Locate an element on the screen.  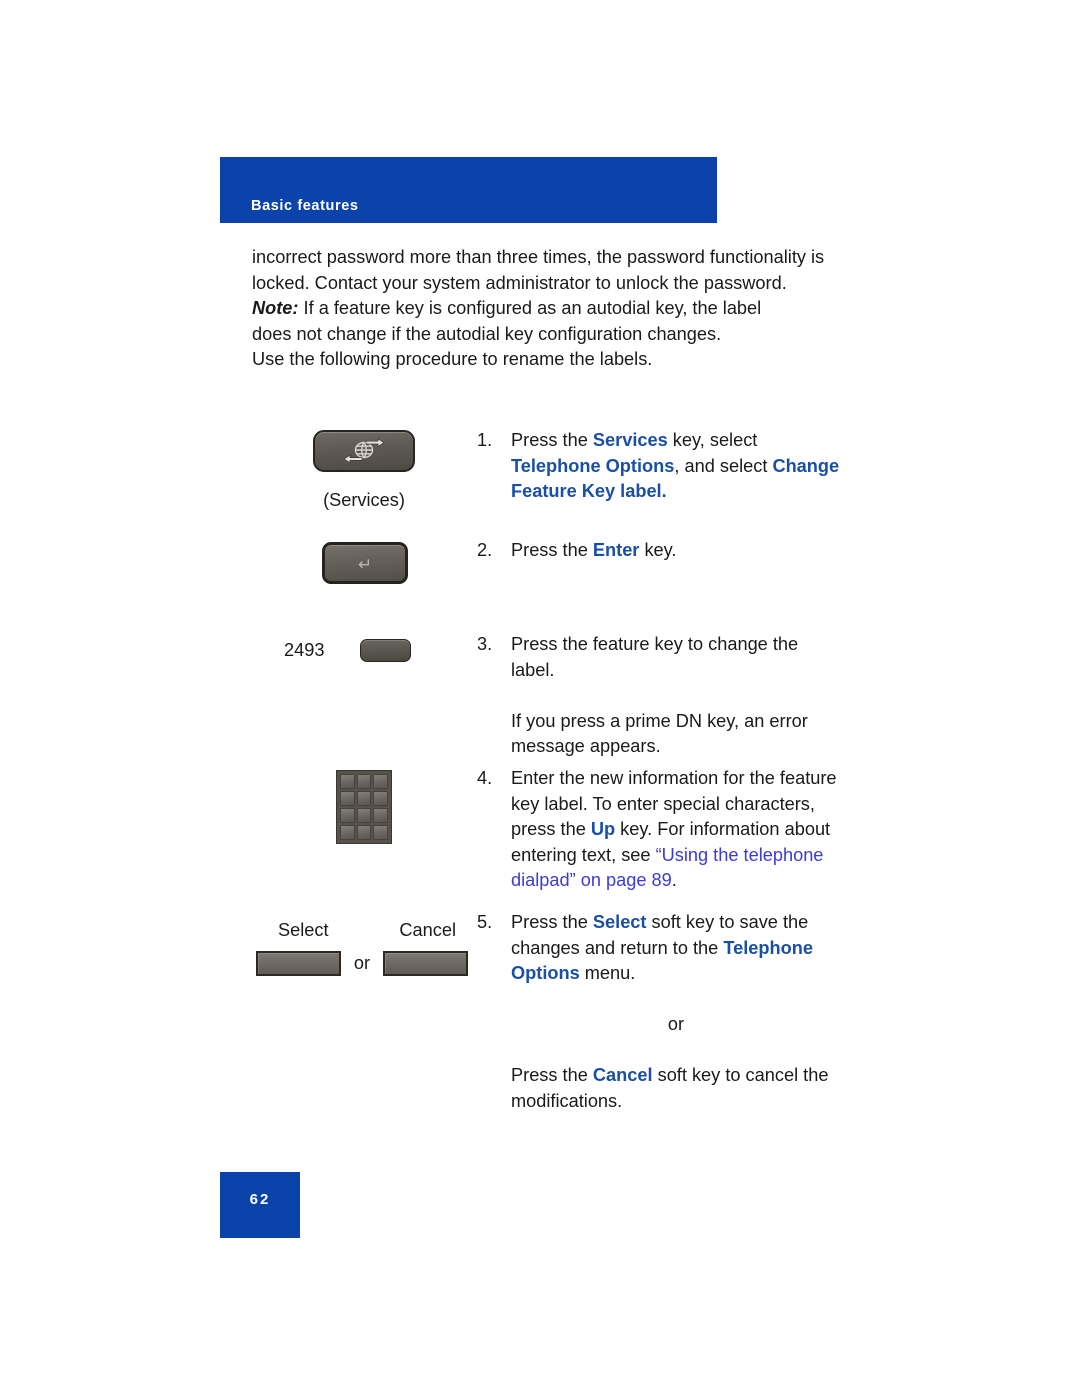
enter-return-icon: ↵ is located at coordinates (365, 563).